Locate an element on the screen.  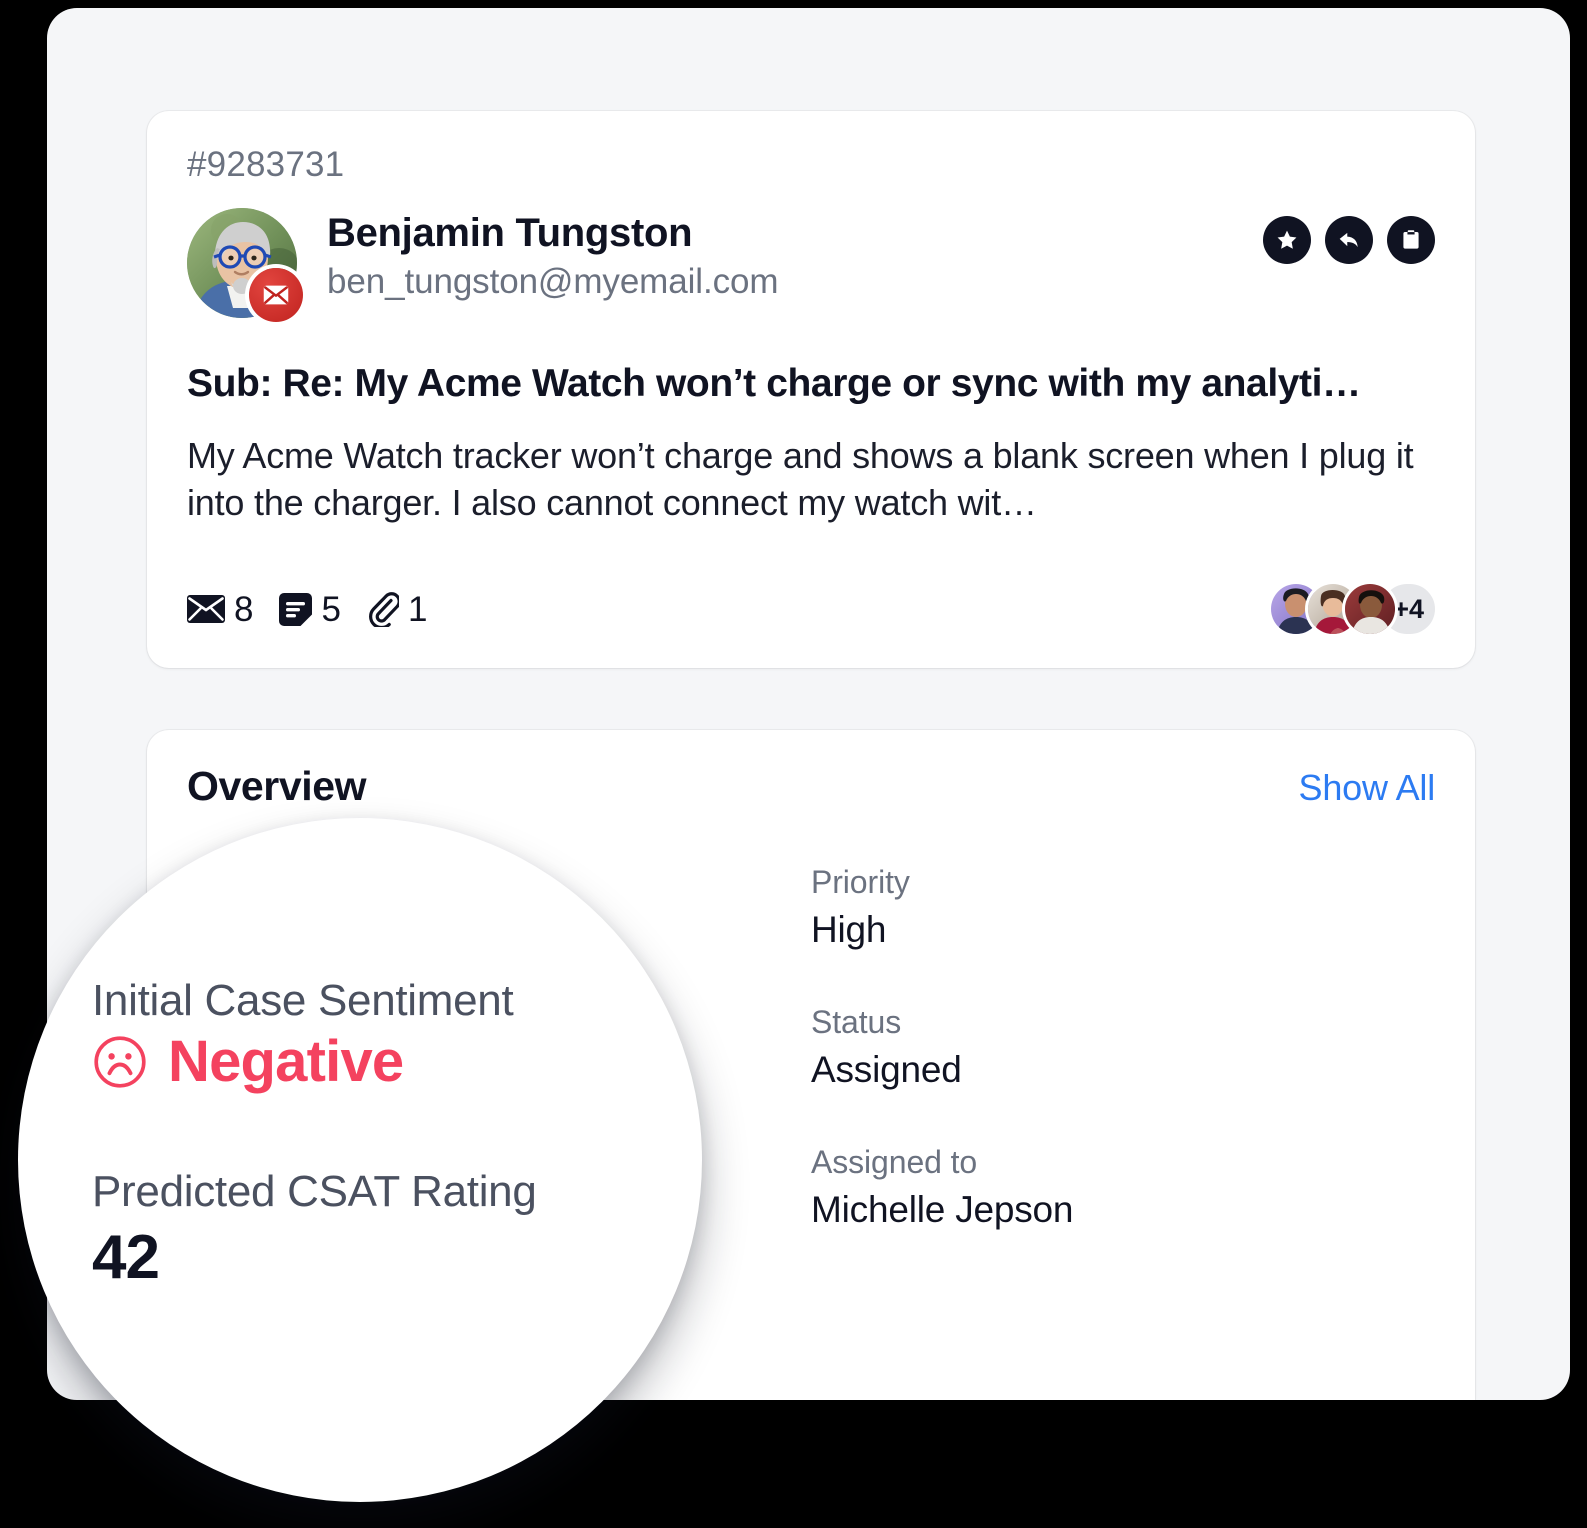
field-label: Status is located at coordinates (856, 1021).